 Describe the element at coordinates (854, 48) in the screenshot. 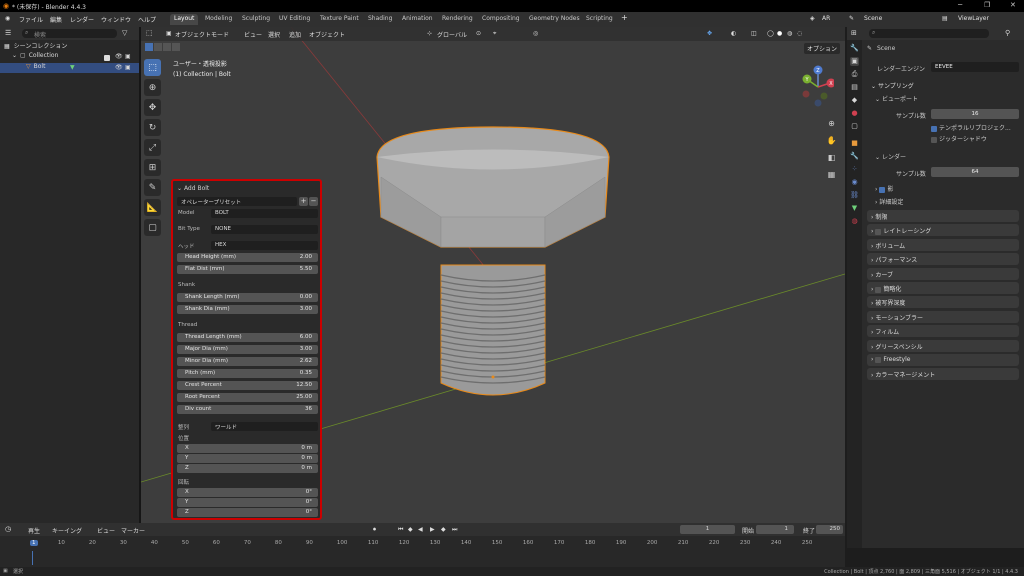

I see `tool-tab-icon: 🔧` at that location.